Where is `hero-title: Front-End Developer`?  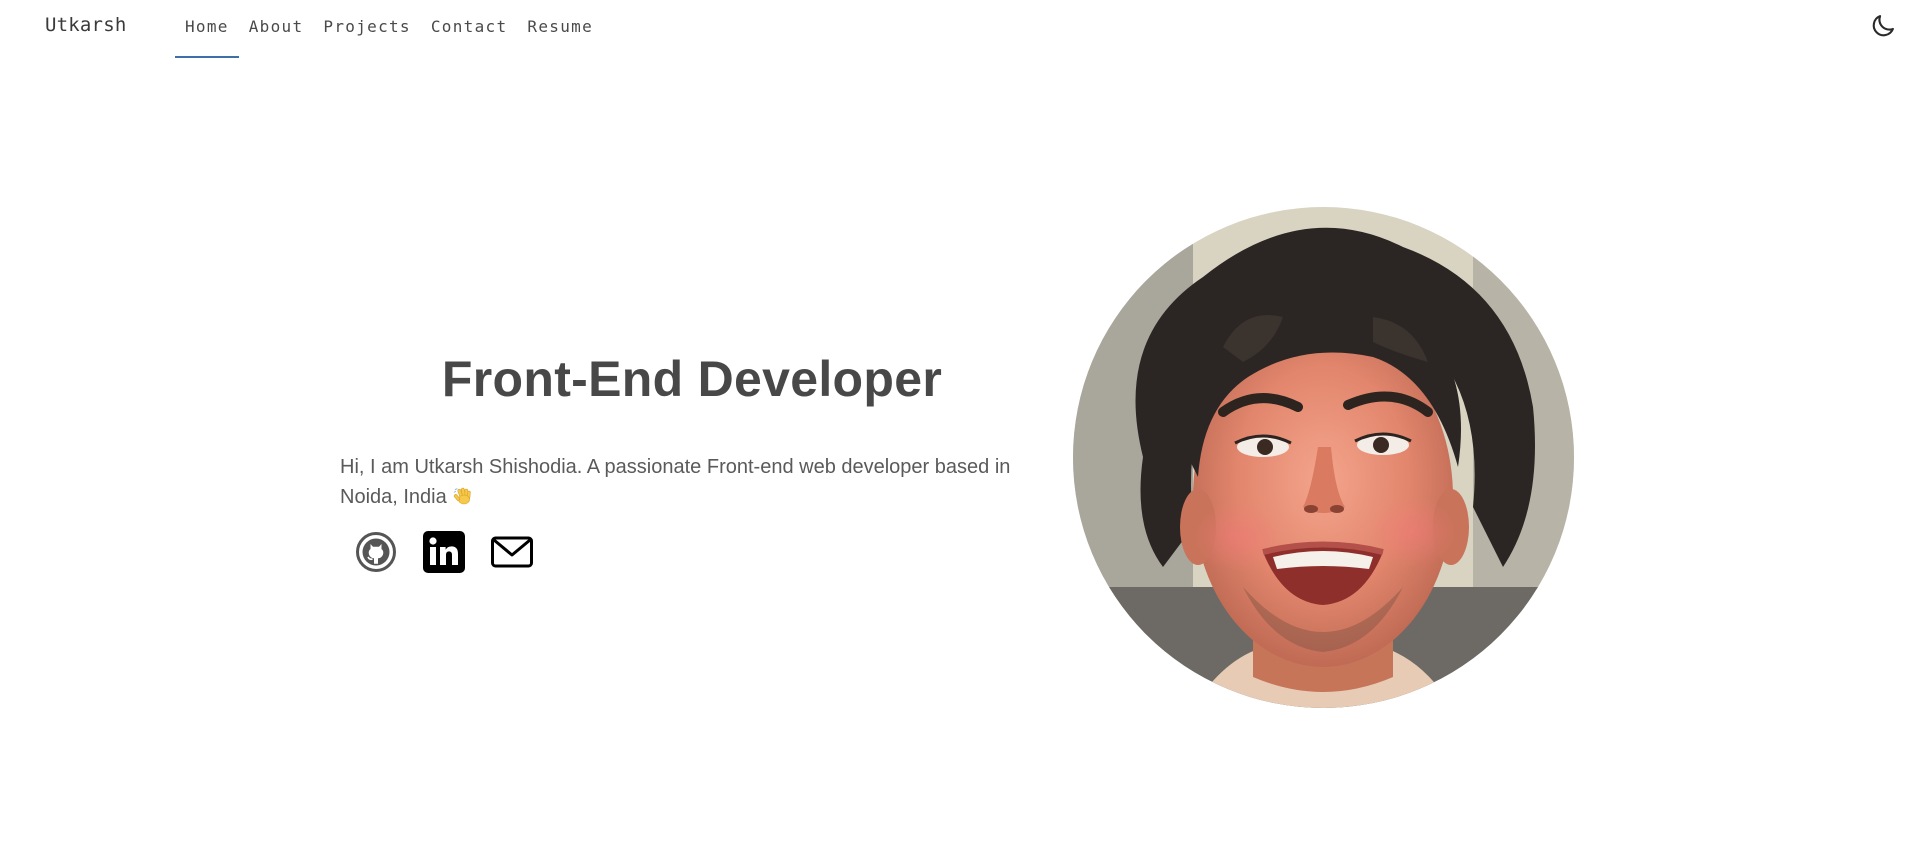
hero-title: Front-End Developer is located at coordinates (692, 379).